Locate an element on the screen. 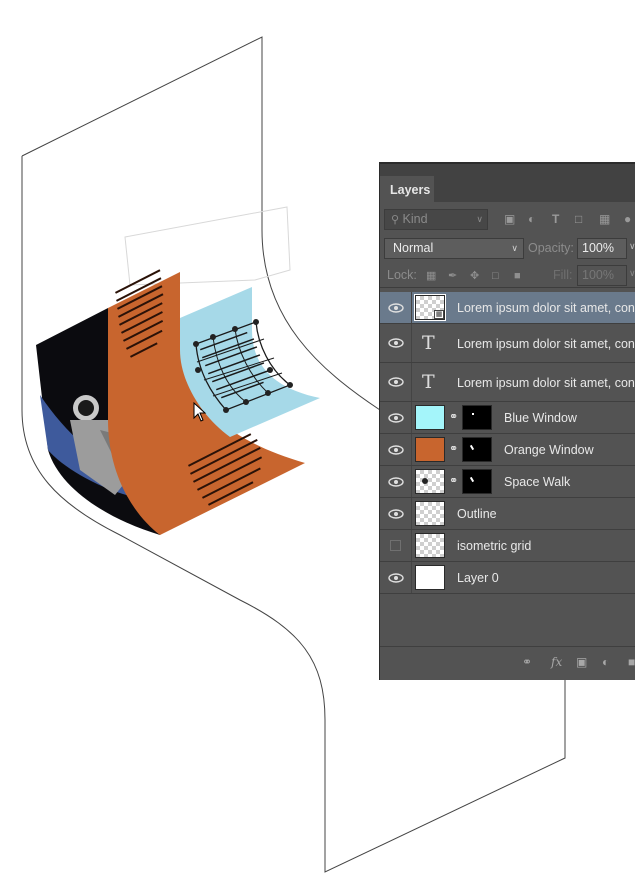 The height and width of the screenshot is (886, 635). lock-all-icon: ■ is located at coordinates (517, 276).